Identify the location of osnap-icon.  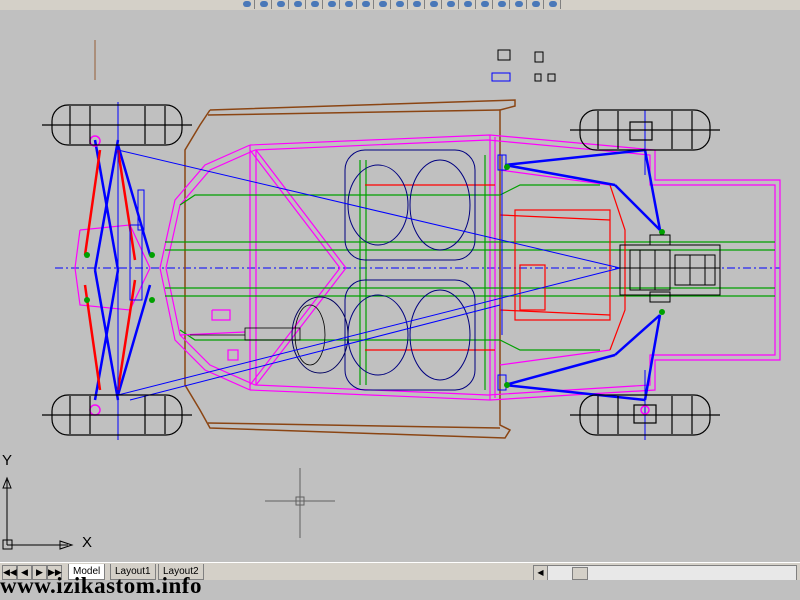
(434, 4).